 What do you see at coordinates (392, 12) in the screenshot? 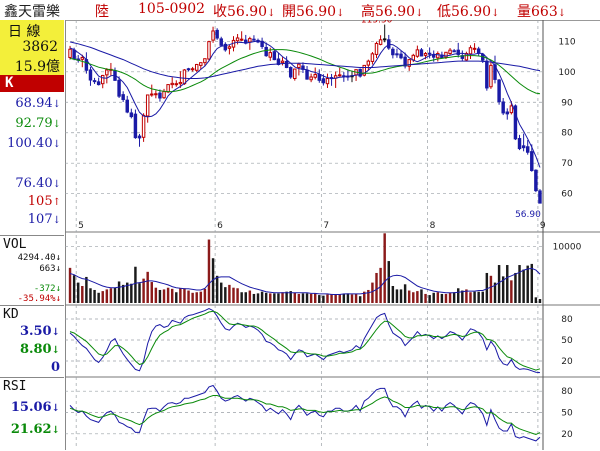
I see `high-price: 高56.90↓` at bounding box center [392, 12].